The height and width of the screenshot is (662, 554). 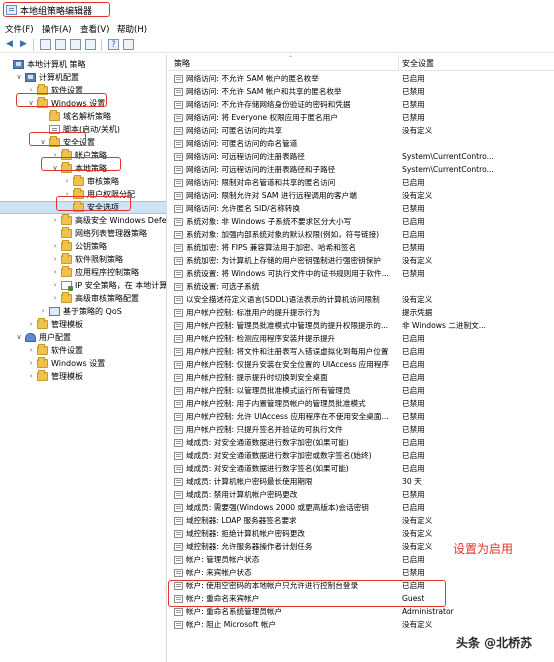 What do you see at coordinates (361, 365) in the screenshot?
I see `table-row: 用户帐户控制: 仅提升安装在安全位置的 UIAccess 应用程序 已启用` at bounding box center [361, 365].